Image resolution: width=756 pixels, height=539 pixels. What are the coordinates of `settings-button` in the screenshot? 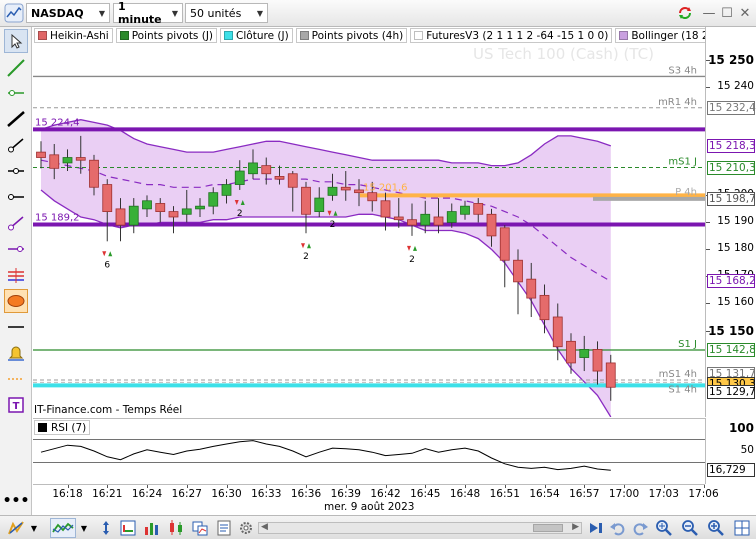 It's located at (246, 528).